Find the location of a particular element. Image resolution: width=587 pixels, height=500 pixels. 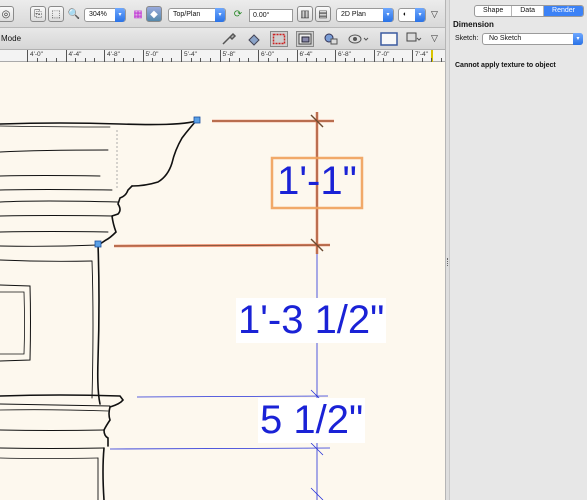

texture-message: Cannot apply texture to object is located at coordinates (505, 65).